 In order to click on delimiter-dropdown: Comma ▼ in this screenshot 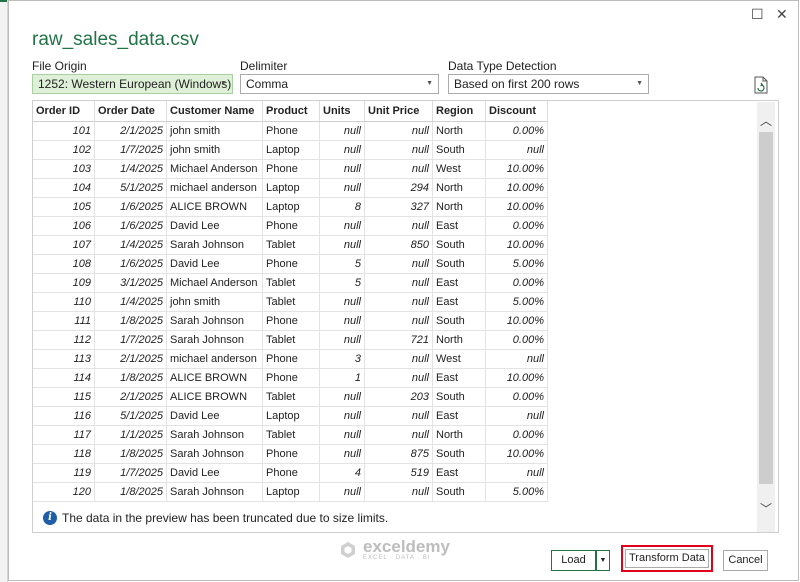, I will do `click(339, 84)`.